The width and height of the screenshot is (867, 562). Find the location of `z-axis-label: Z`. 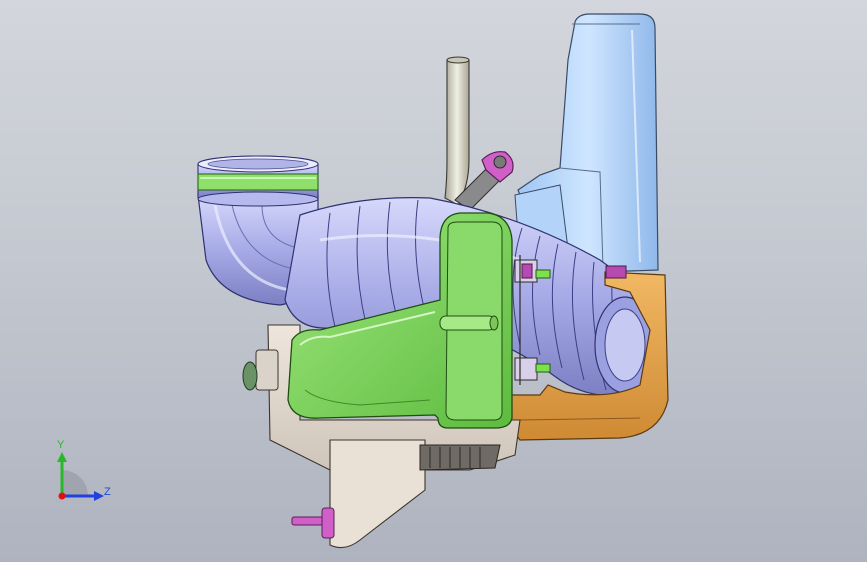

z-axis-label: Z is located at coordinates (107, 492).